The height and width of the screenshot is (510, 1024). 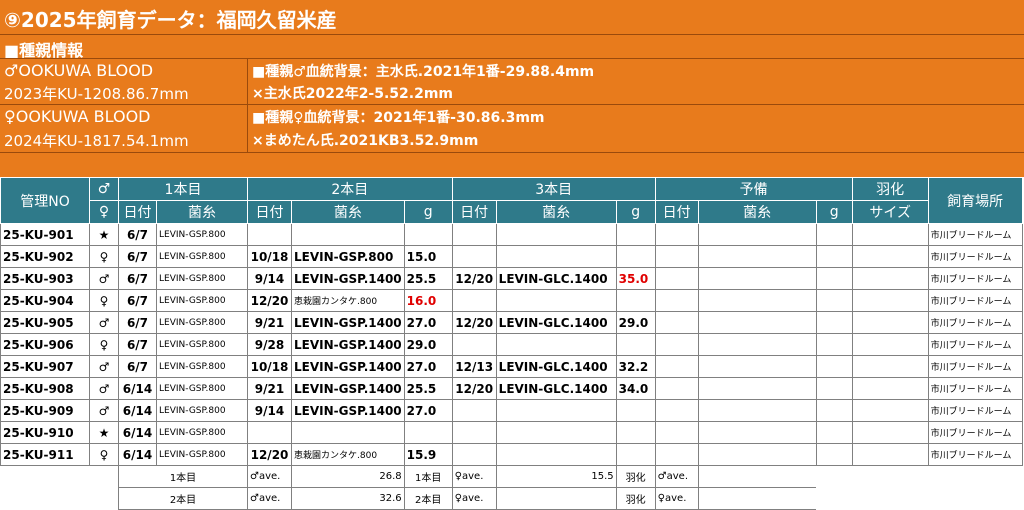 I want to click on col-kinshi-3: 菌糸, so click(x=556, y=212).